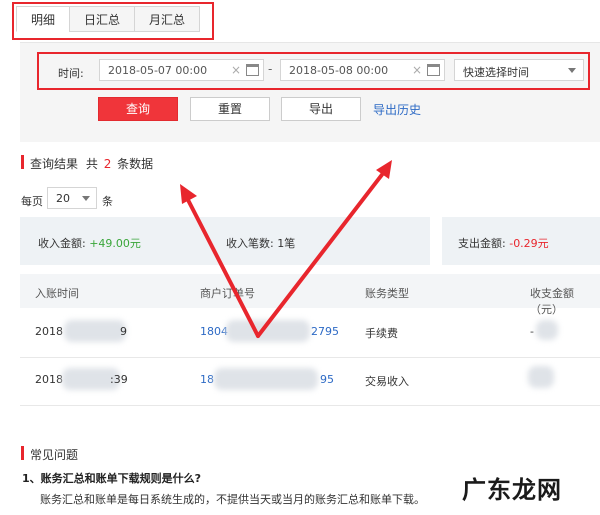 The height and width of the screenshot is (515, 600). Describe the element at coordinates (321, 254) in the screenshot. I see `annotation-arrow-right` at that location.